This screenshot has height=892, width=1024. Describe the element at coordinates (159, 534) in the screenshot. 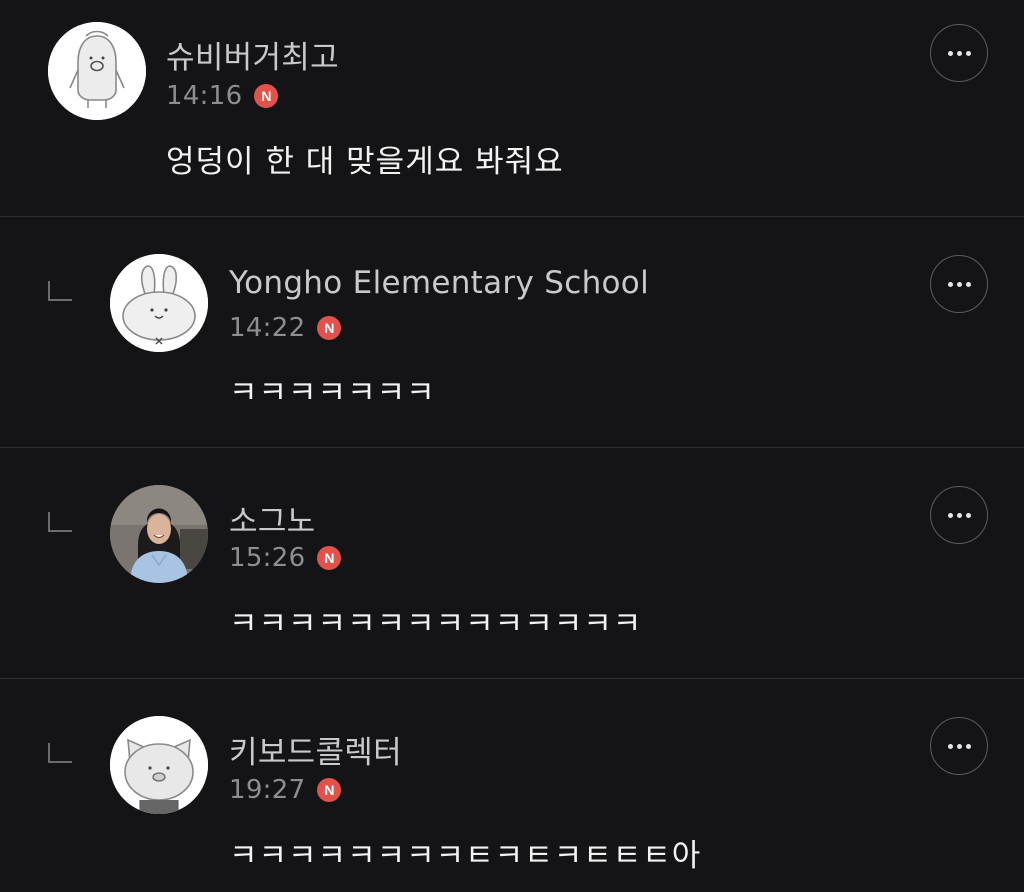

I see `profile-photo` at that location.